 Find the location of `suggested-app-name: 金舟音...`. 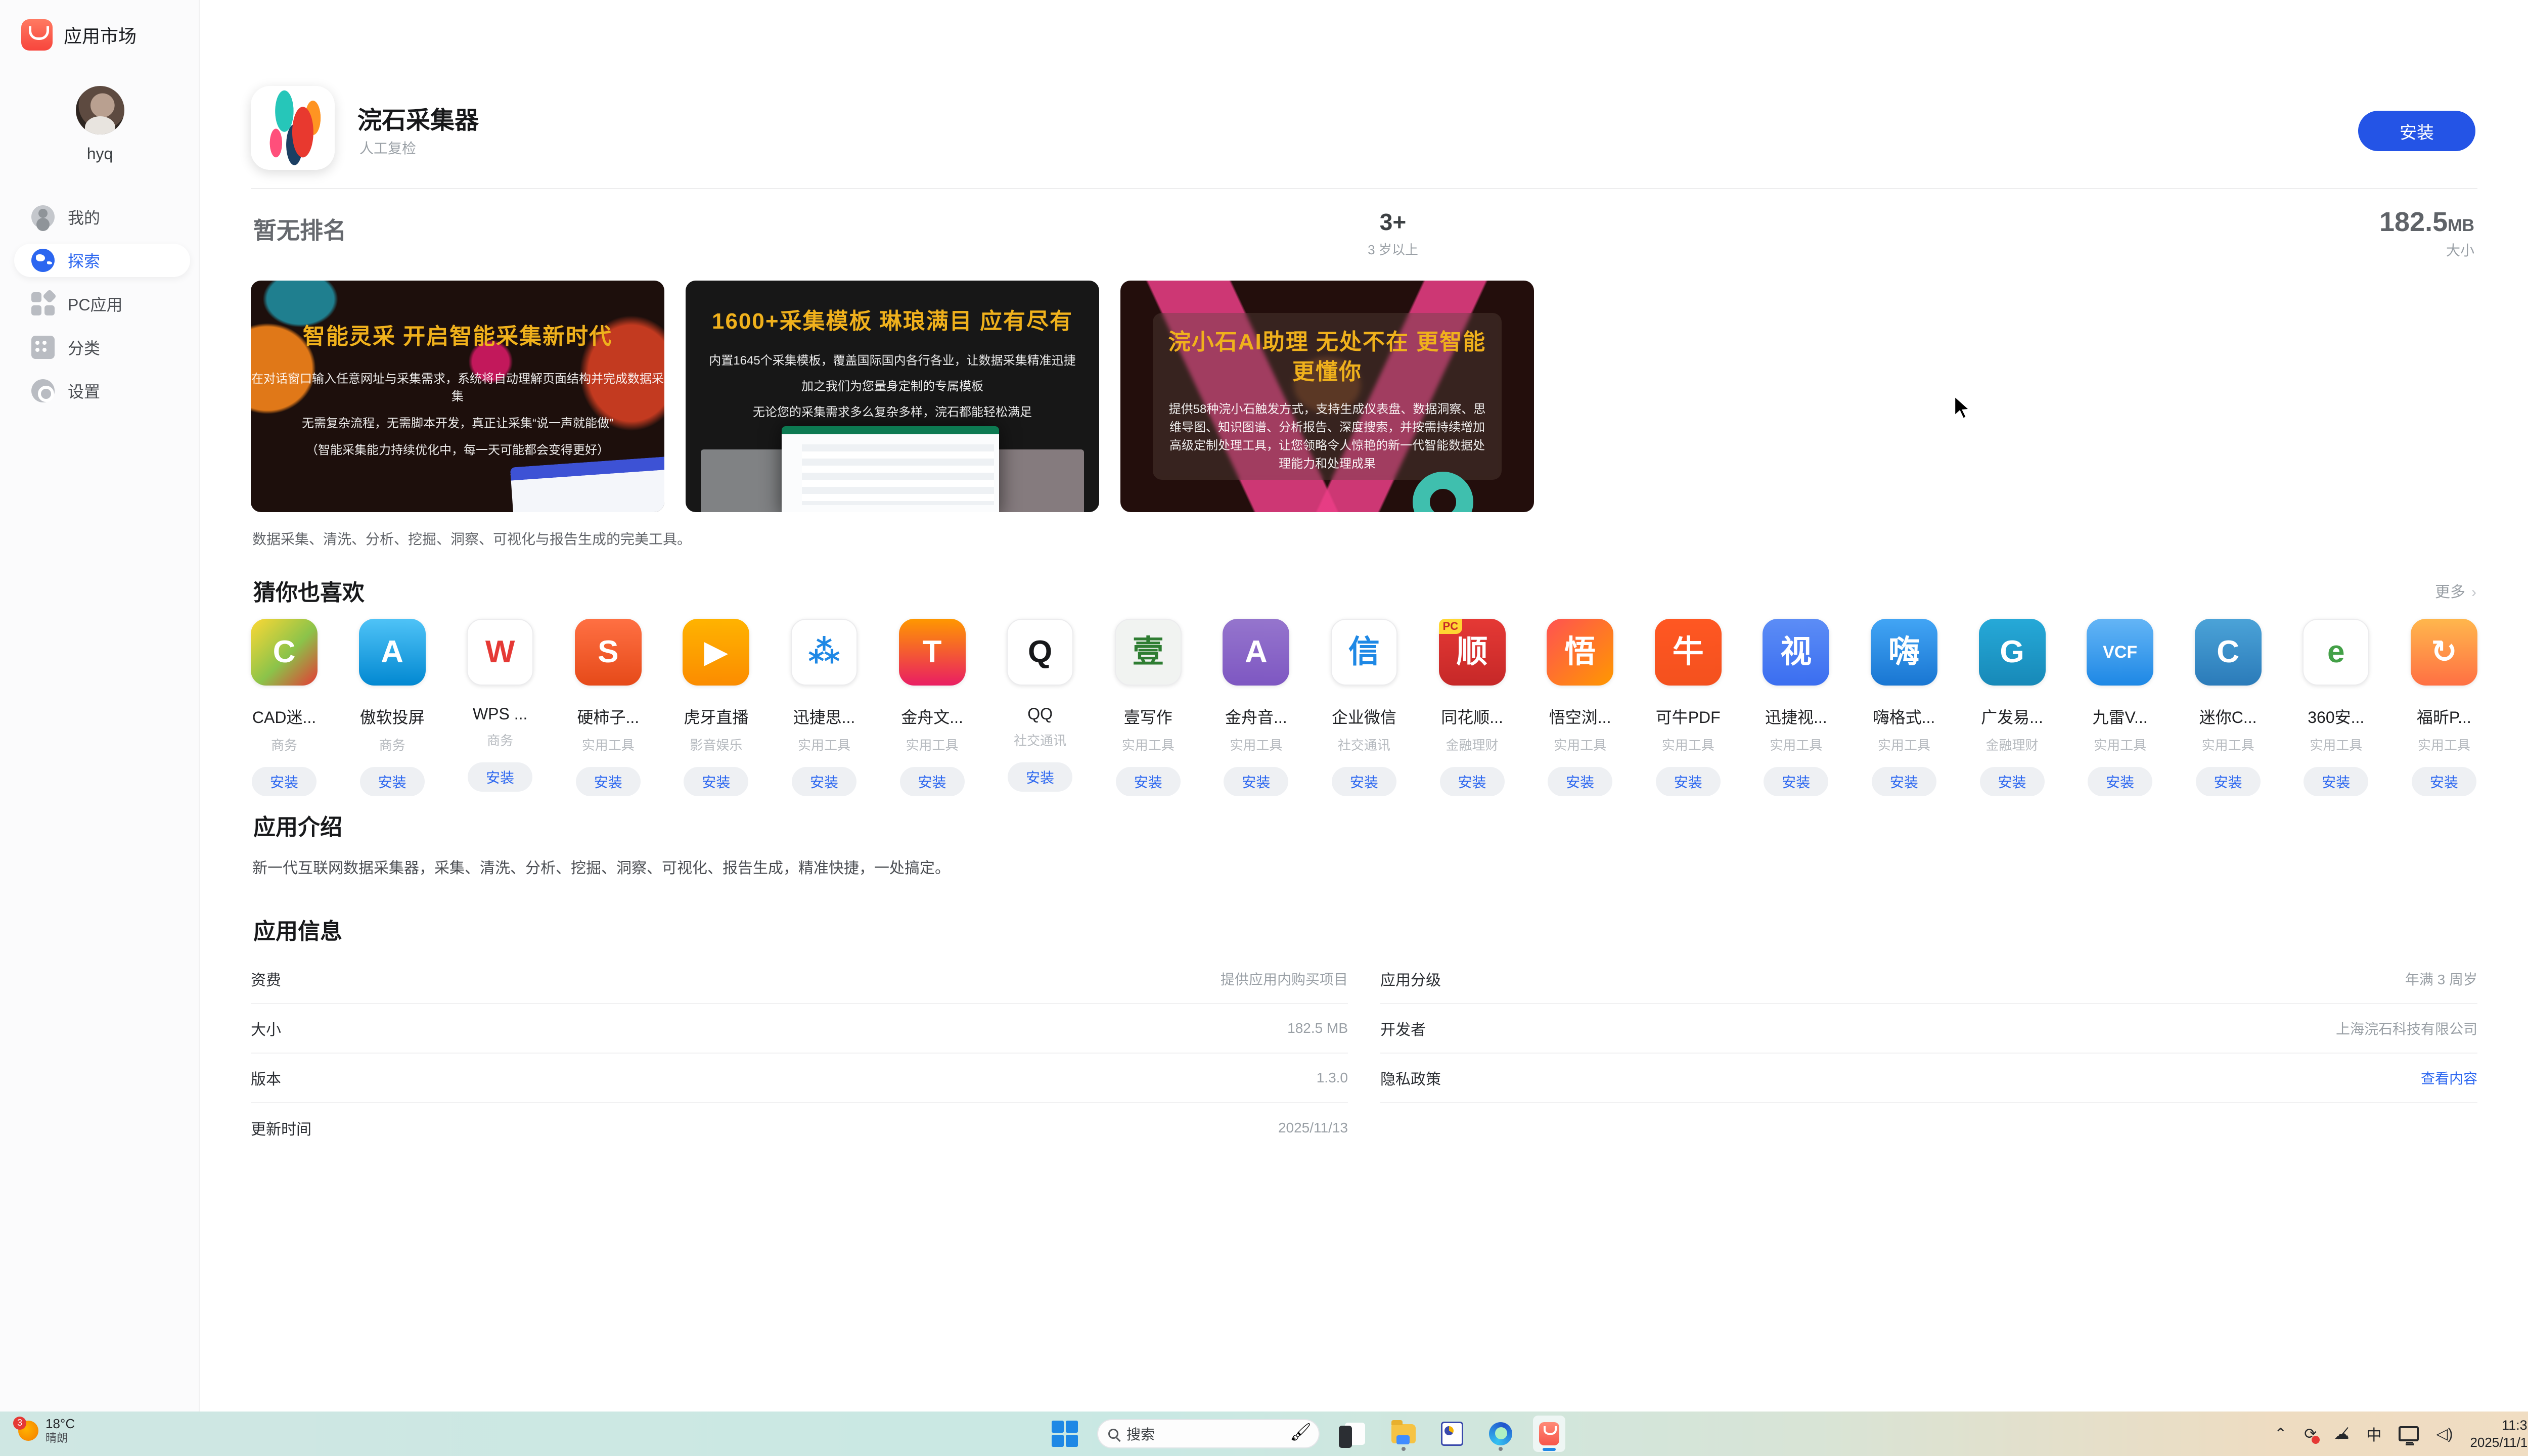

suggested-app-name: 金舟音... is located at coordinates (1256, 716).